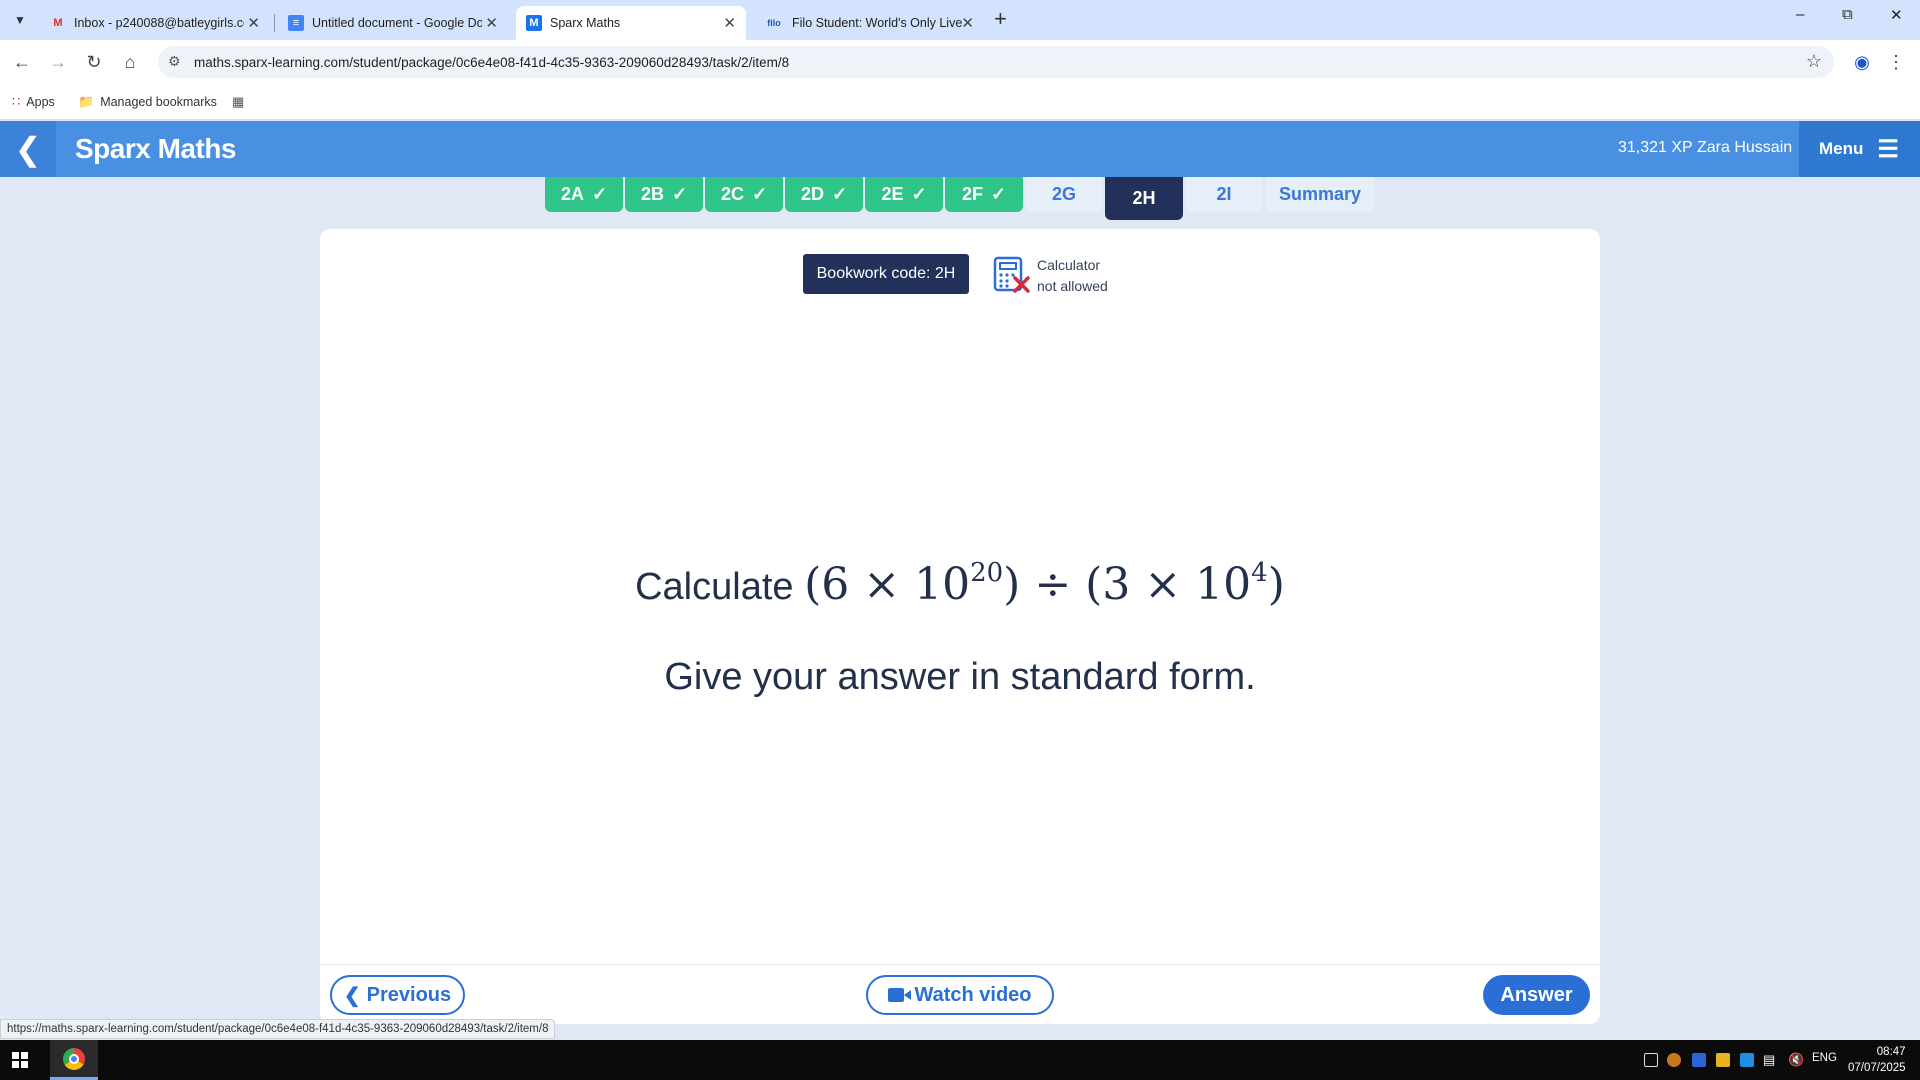 This screenshot has height=1080, width=1920. I want to click on bookmark-label: Managed bookmarks, so click(158, 102).